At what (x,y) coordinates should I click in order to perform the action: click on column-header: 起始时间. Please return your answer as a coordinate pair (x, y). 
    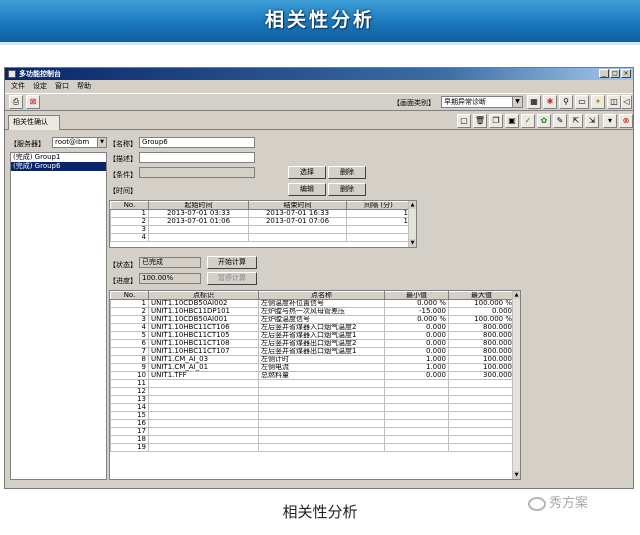
    Looking at the image, I should click on (198, 205).